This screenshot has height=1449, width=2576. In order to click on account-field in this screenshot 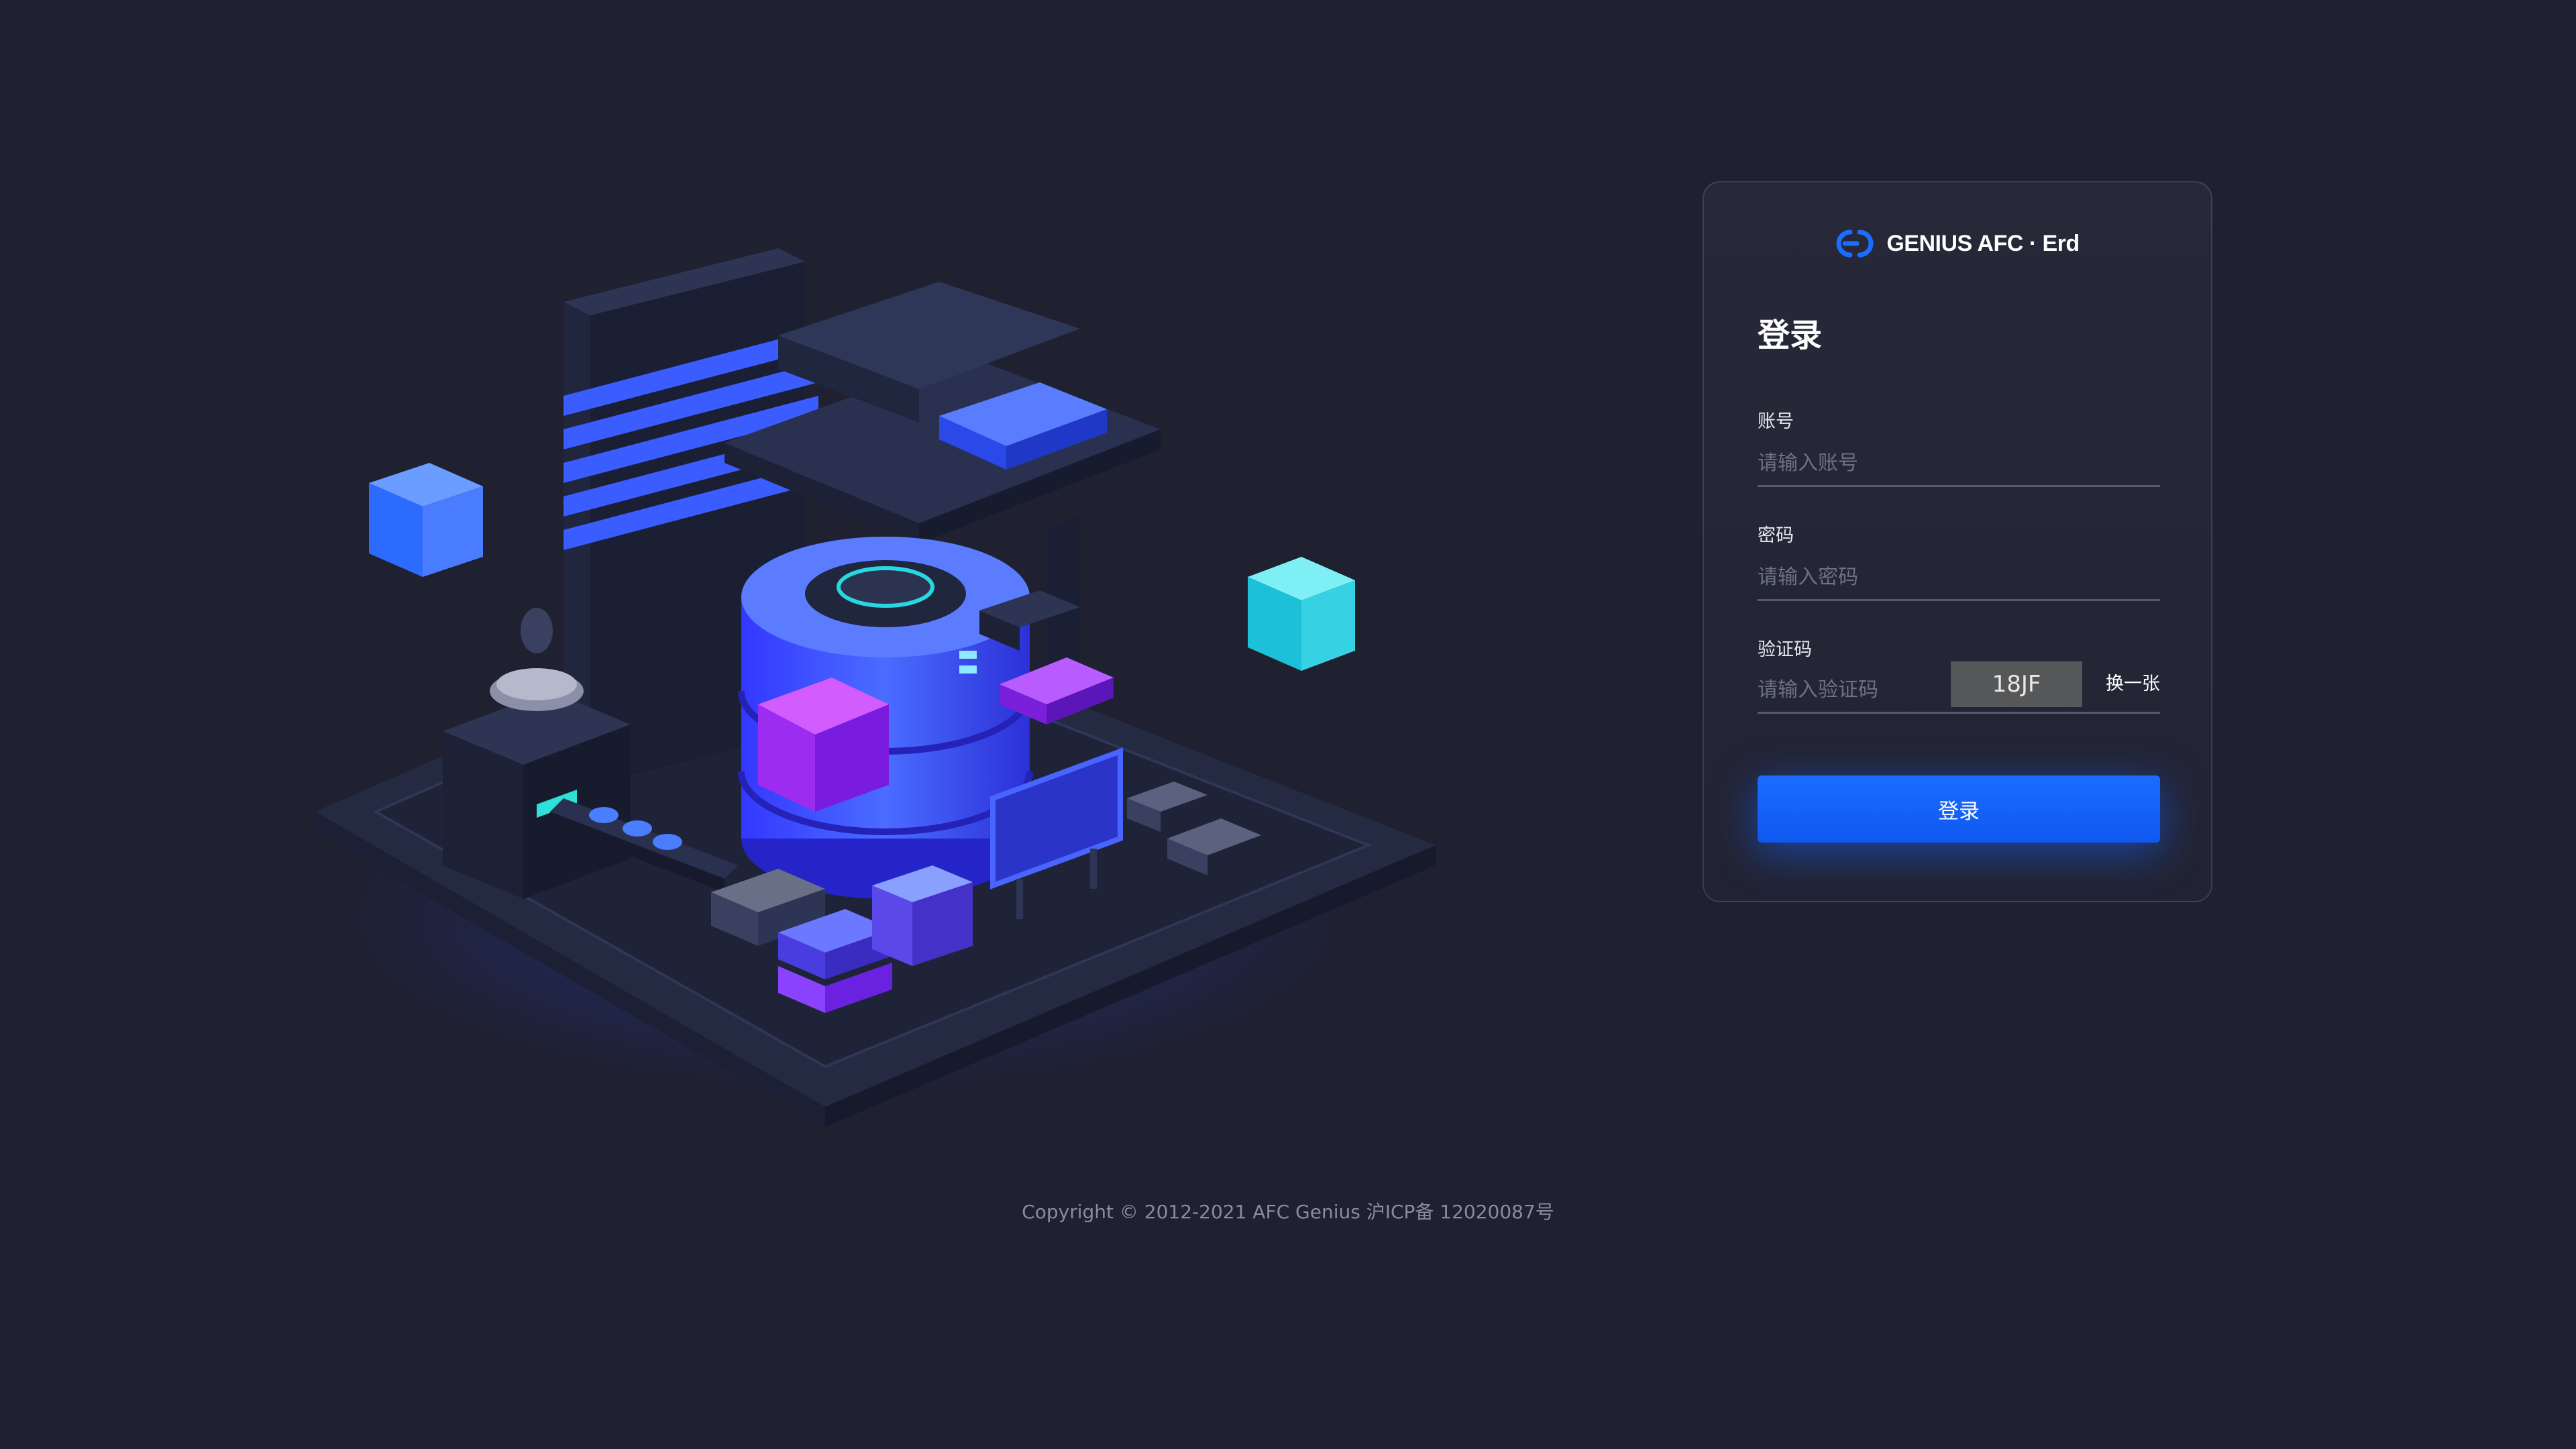, I will do `click(1959, 464)`.